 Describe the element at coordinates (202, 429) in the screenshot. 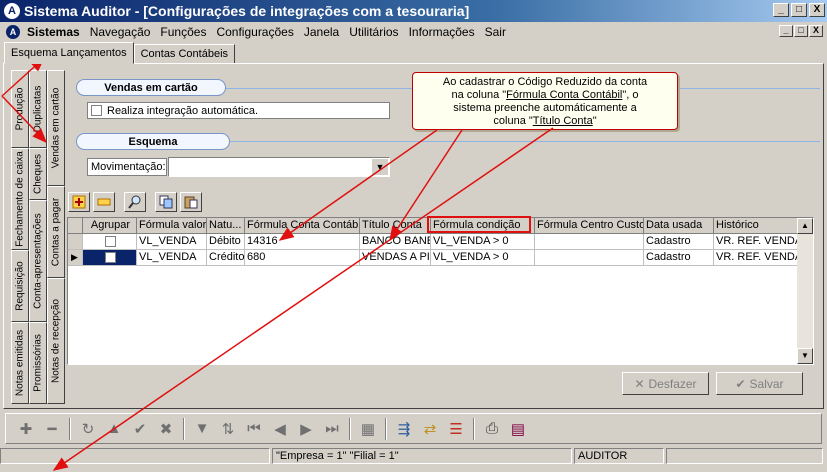

I see `filter-icon: ▼` at that location.